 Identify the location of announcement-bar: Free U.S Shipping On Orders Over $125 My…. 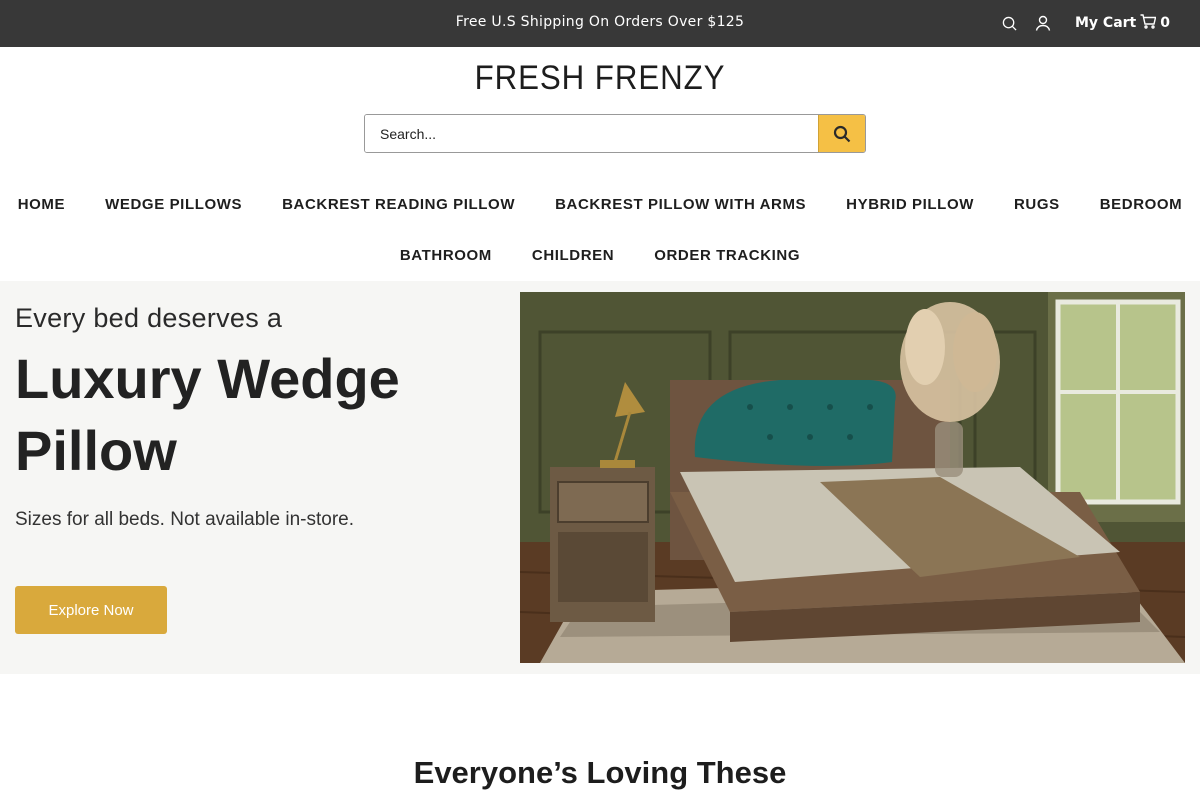
(600, 23).